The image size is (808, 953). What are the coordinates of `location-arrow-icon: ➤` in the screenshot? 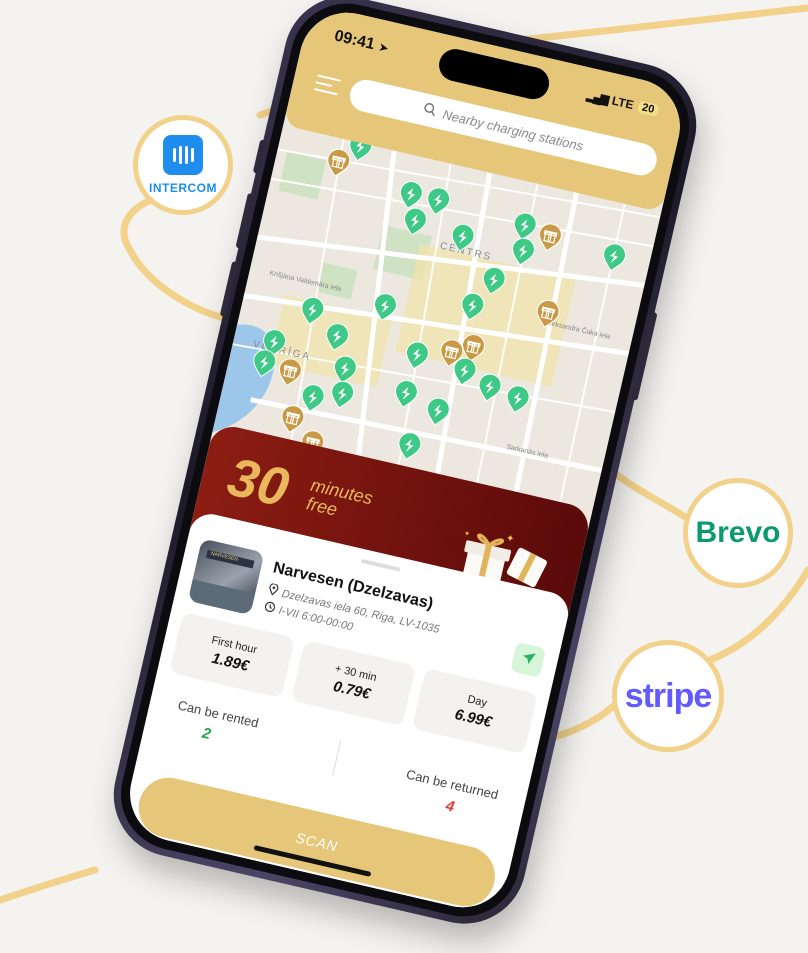 It's located at (384, 47).